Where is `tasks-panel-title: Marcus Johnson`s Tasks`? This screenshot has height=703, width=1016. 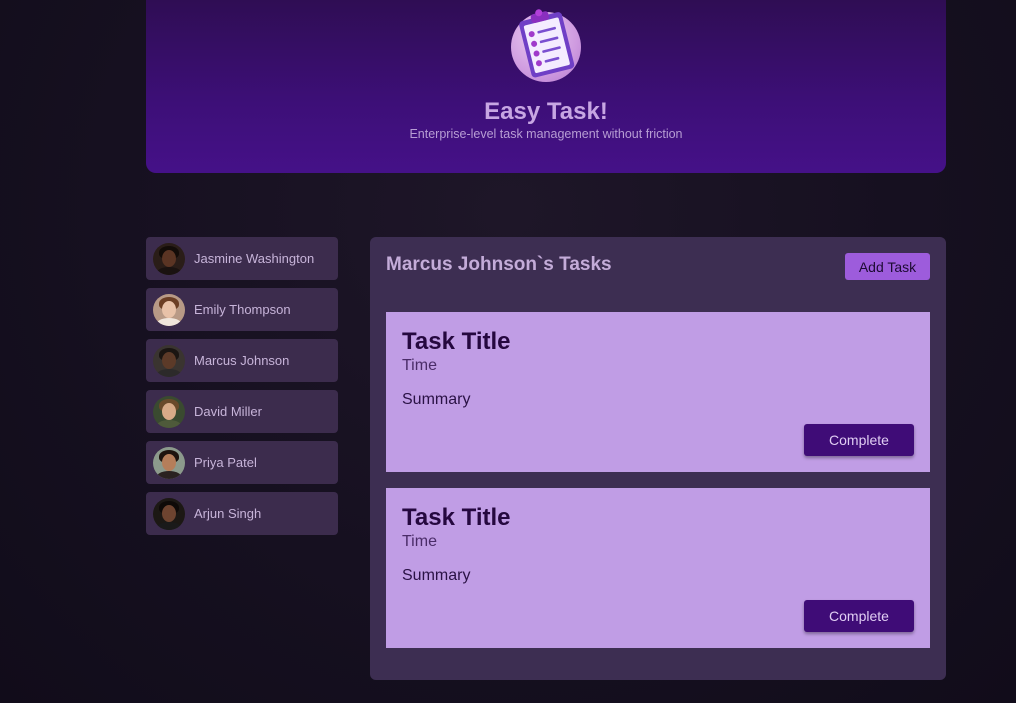 tasks-panel-title: Marcus Johnson`s Tasks is located at coordinates (499, 264).